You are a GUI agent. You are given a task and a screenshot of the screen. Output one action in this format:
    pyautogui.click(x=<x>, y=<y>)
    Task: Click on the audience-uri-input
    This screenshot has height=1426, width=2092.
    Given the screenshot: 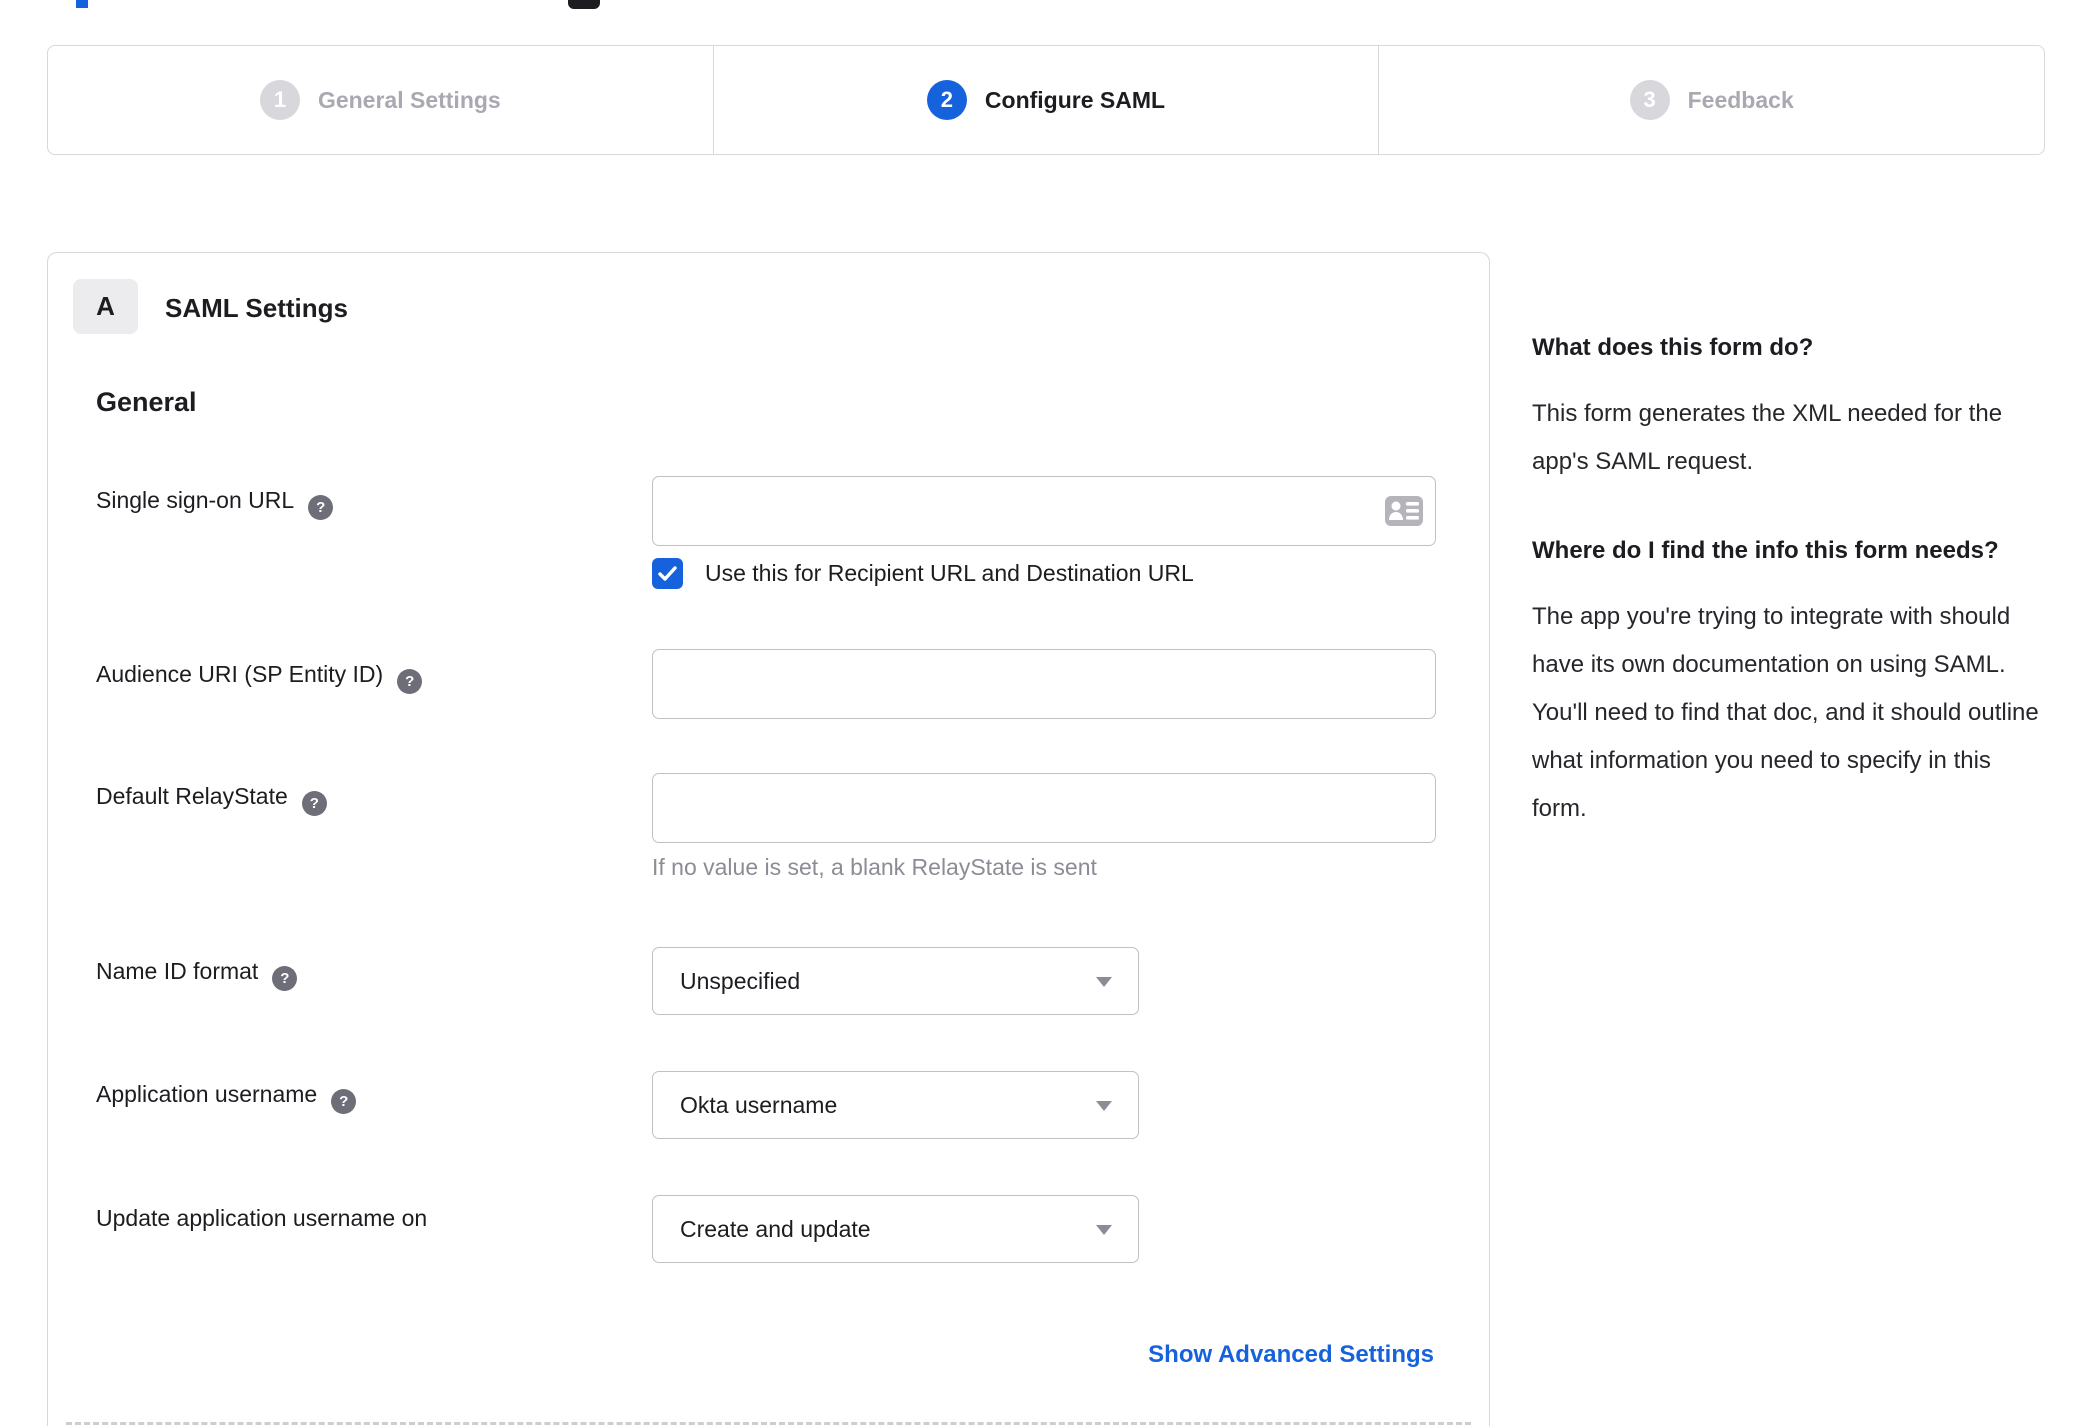 What is the action you would take?
    pyautogui.click(x=1044, y=684)
    